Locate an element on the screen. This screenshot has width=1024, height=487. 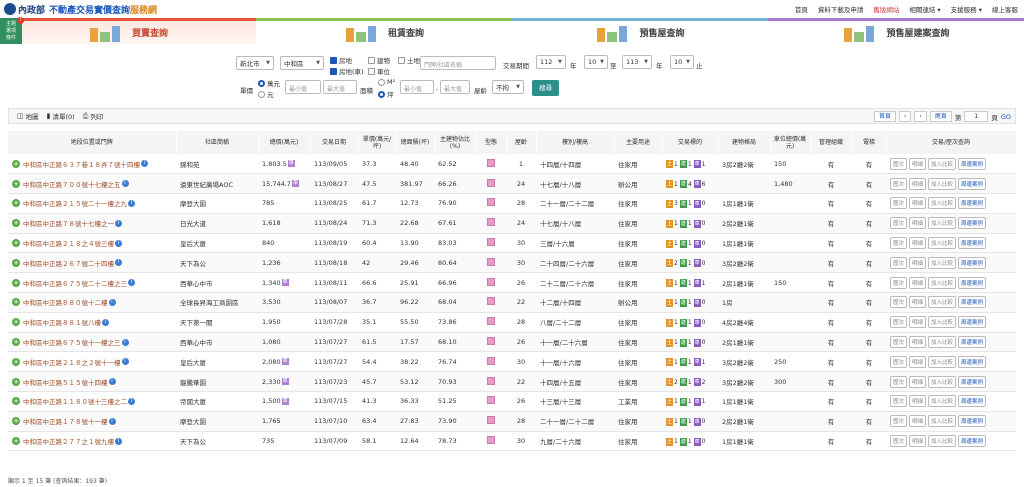
address-link: 中和區中正路７８號十七樓之一 is located at coordinates (68, 223).